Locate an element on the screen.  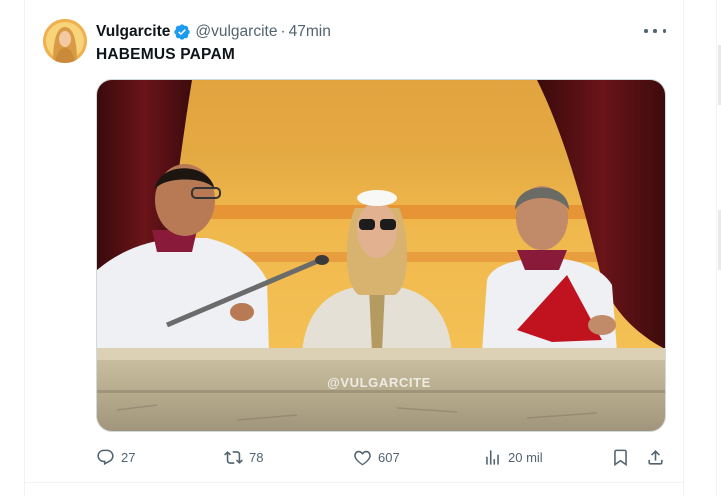
verified-badge-icon is located at coordinates (182, 32).